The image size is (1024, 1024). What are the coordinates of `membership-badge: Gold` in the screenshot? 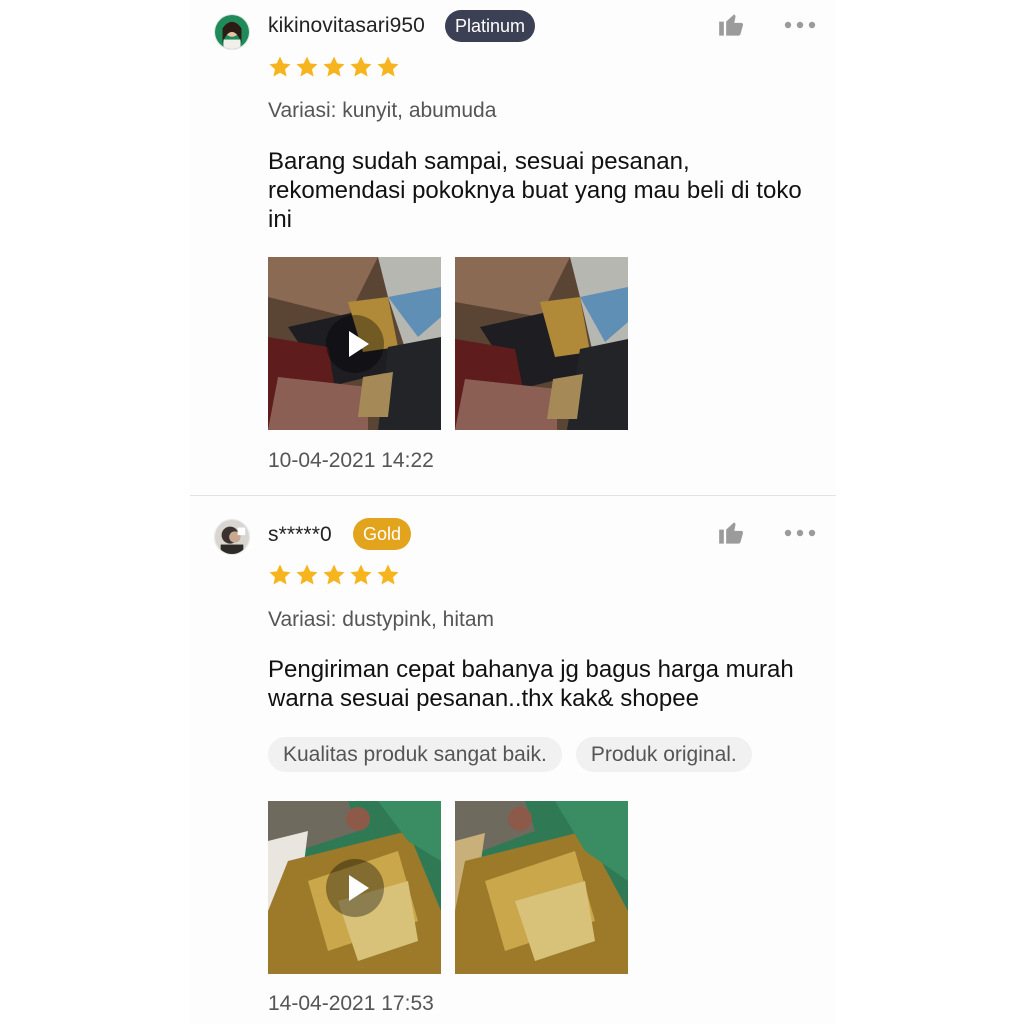 It's located at (382, 534).